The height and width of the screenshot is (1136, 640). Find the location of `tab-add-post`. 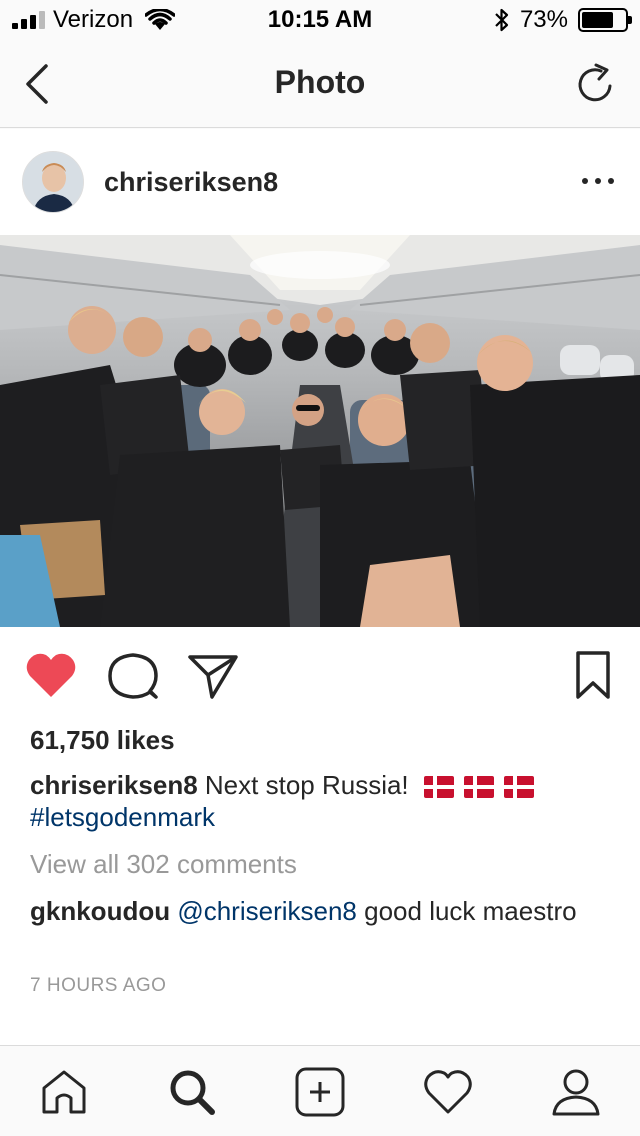

tab-add-post is located at coordinates (320, 1092).